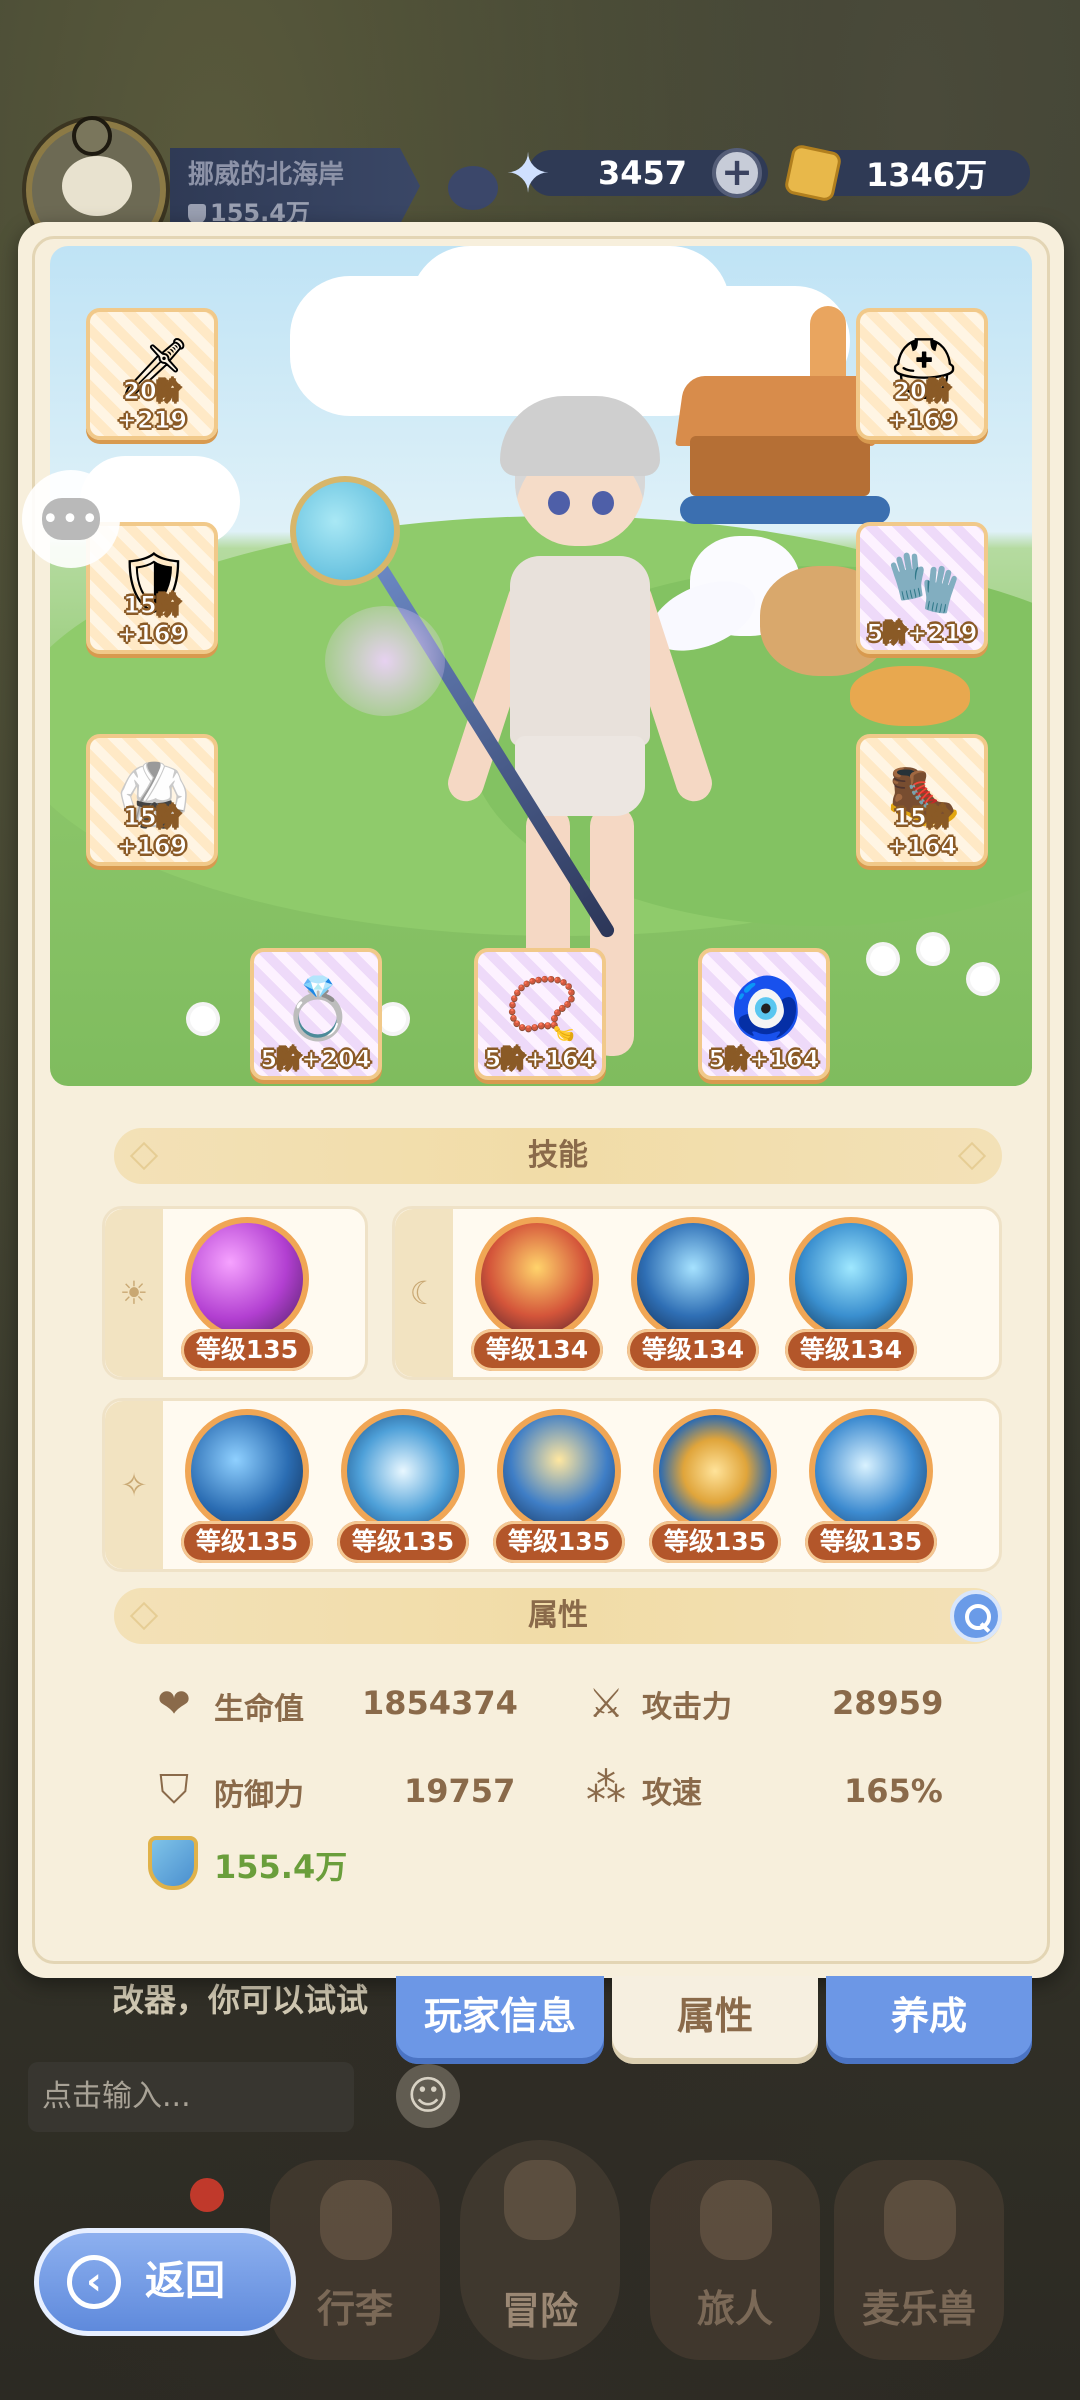 This screenshot has height=2400, width=1080. I want to click on attack-value: 28959, so click(888, 1703).